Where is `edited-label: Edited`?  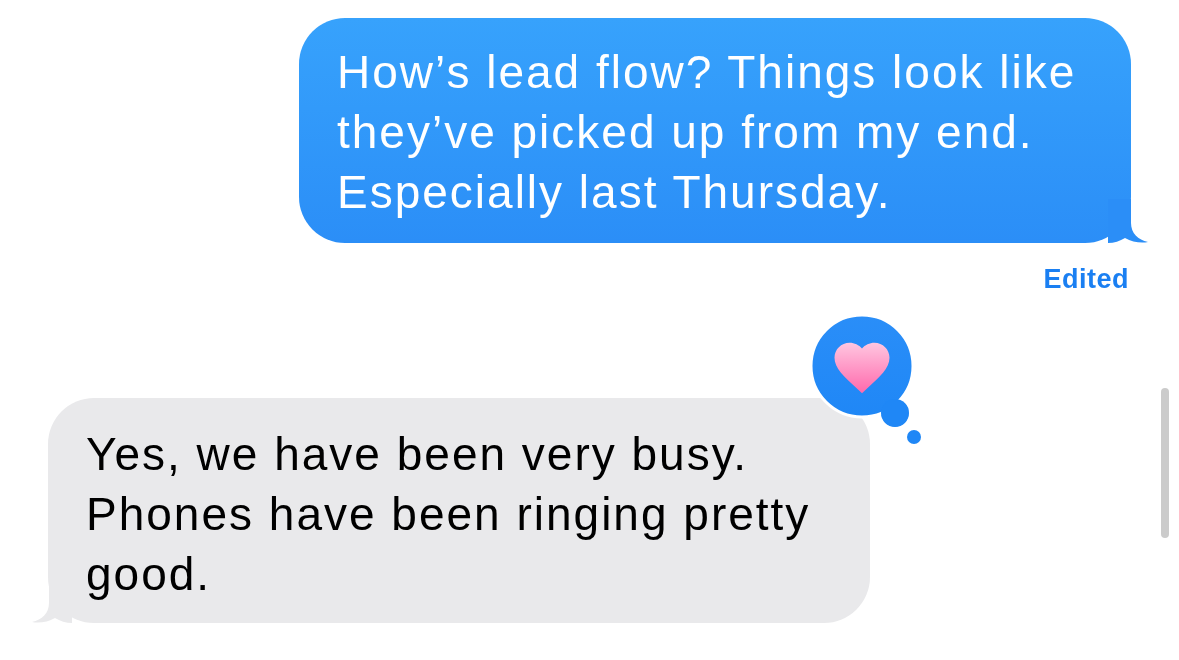 edited-label: Edited is located at coordinates (1086, 279).